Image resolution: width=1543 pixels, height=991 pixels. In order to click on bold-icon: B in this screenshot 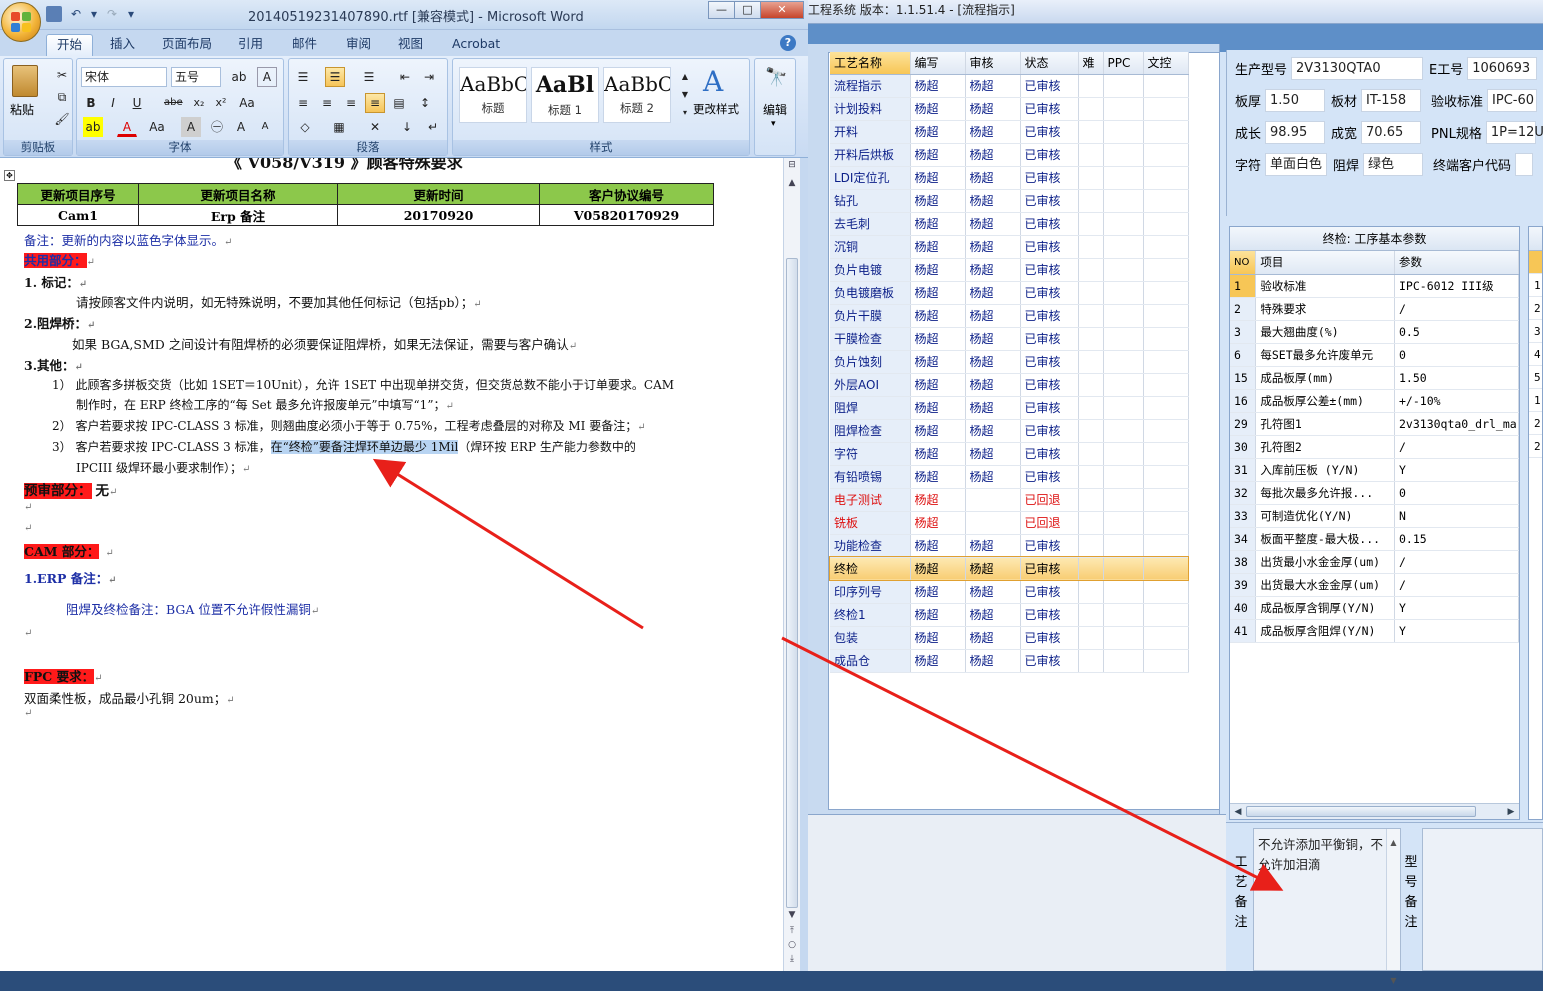, I will do `click(91, 103)`.